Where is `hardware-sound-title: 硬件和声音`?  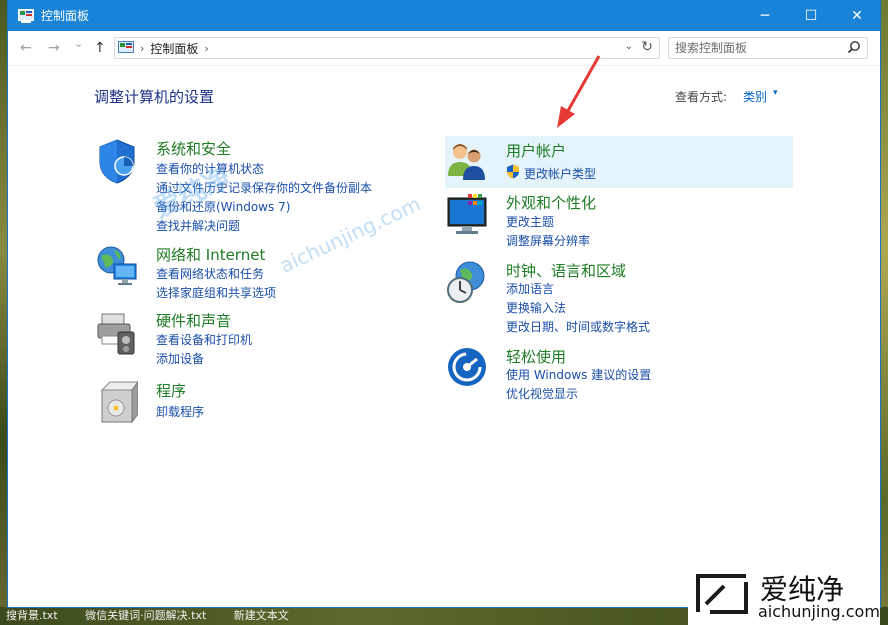 hardware-sound-title: 硬件和声音 is located at coordinates (193, 320).